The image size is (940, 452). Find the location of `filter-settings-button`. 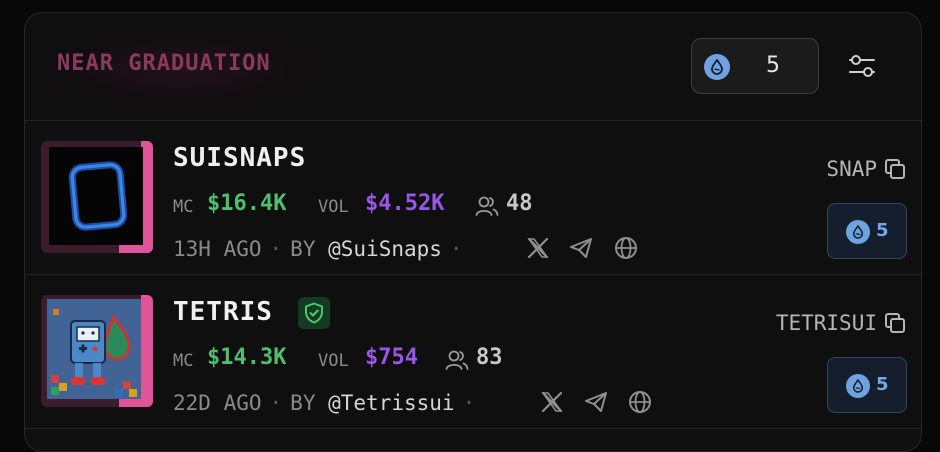

filter-settings-button is located at coordinates (862, 66).